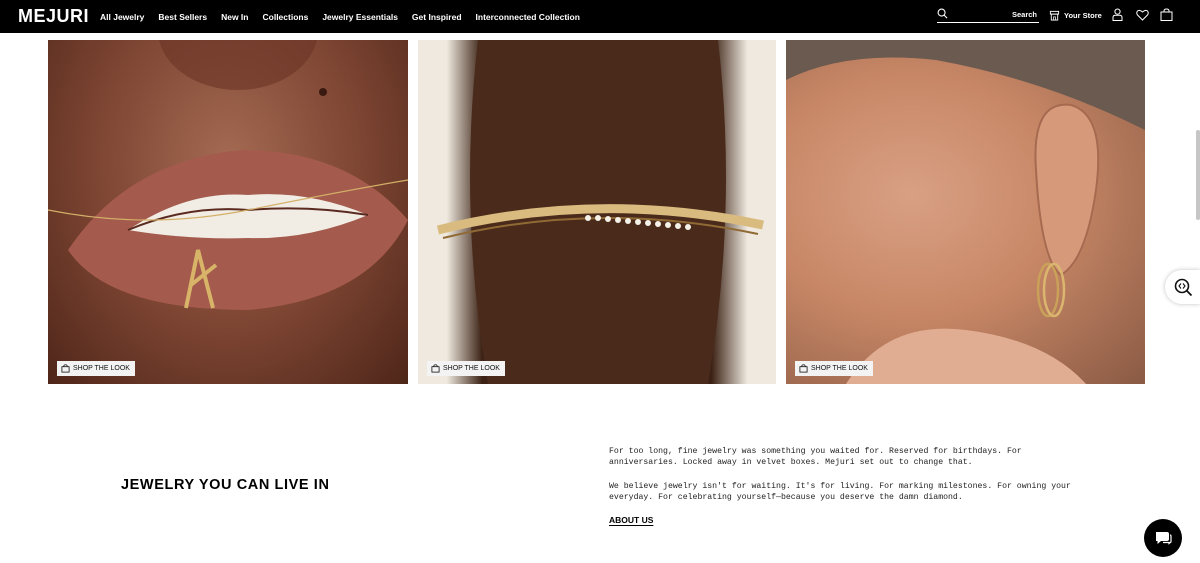 The width and height of the screenshot is (1200, 563). Describe the element at coordinates (1166, 14) in the screenshot. I see `shopping-bag-icon` at that location.